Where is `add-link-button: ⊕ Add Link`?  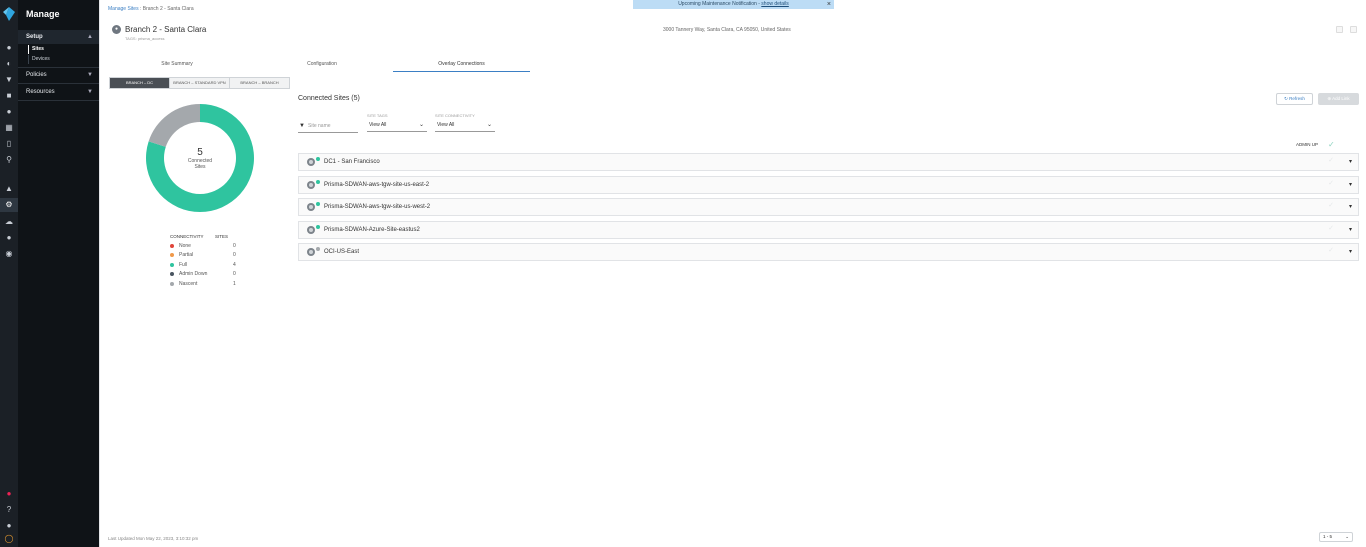 add-link-button: ⊕ Add Link is located at coordinates (1338, 99).